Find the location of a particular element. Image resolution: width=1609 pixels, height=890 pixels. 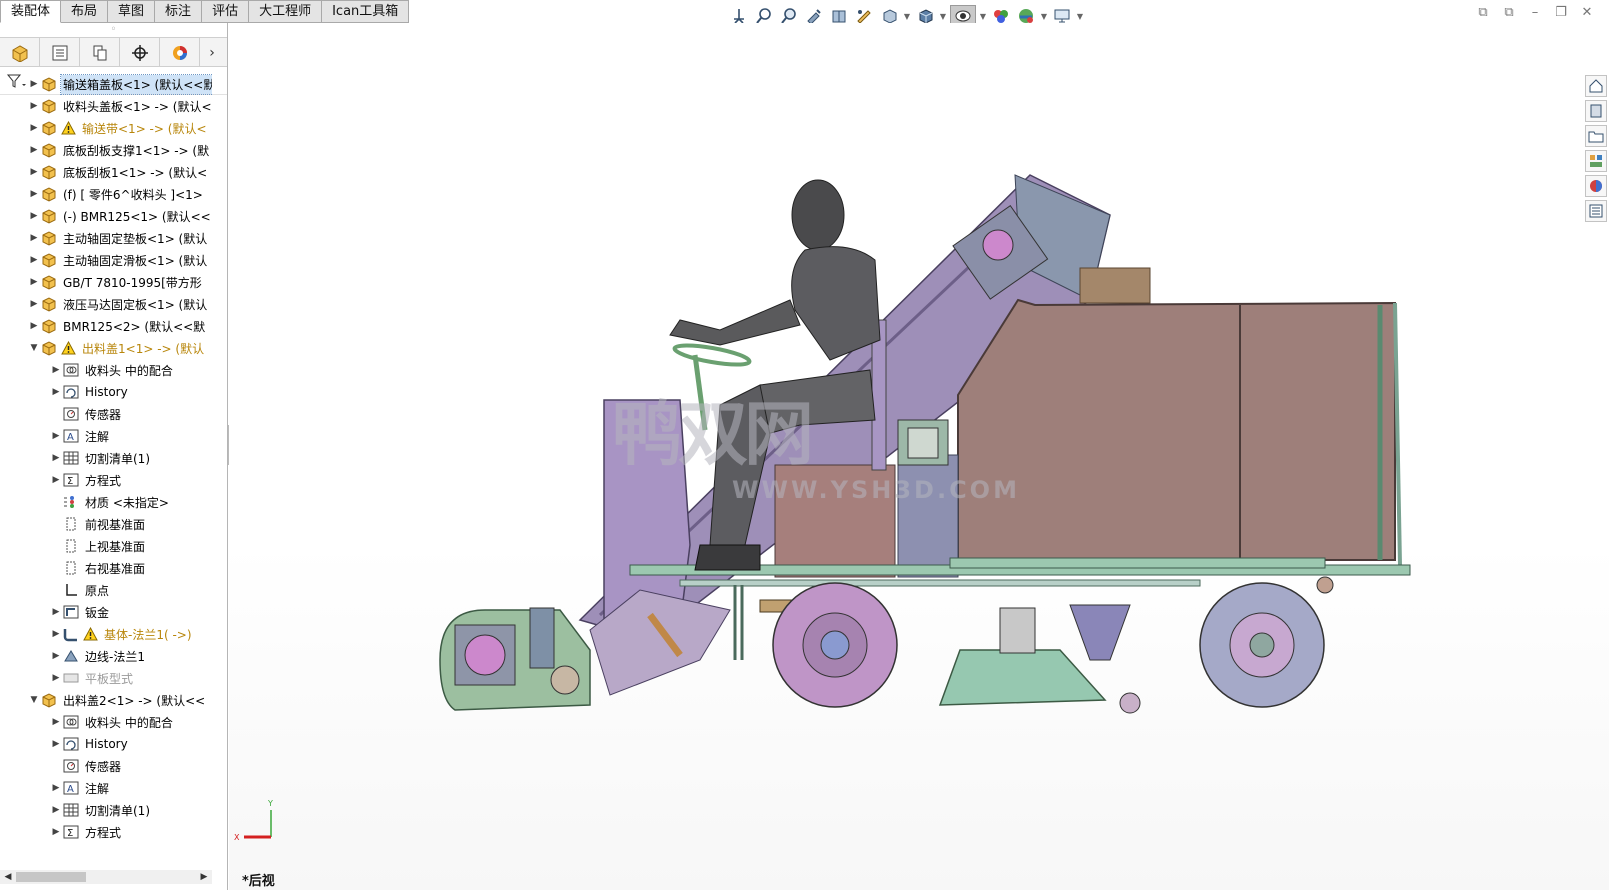

tile-right-icon: ⧉ is located at coordinates (1509, 13).